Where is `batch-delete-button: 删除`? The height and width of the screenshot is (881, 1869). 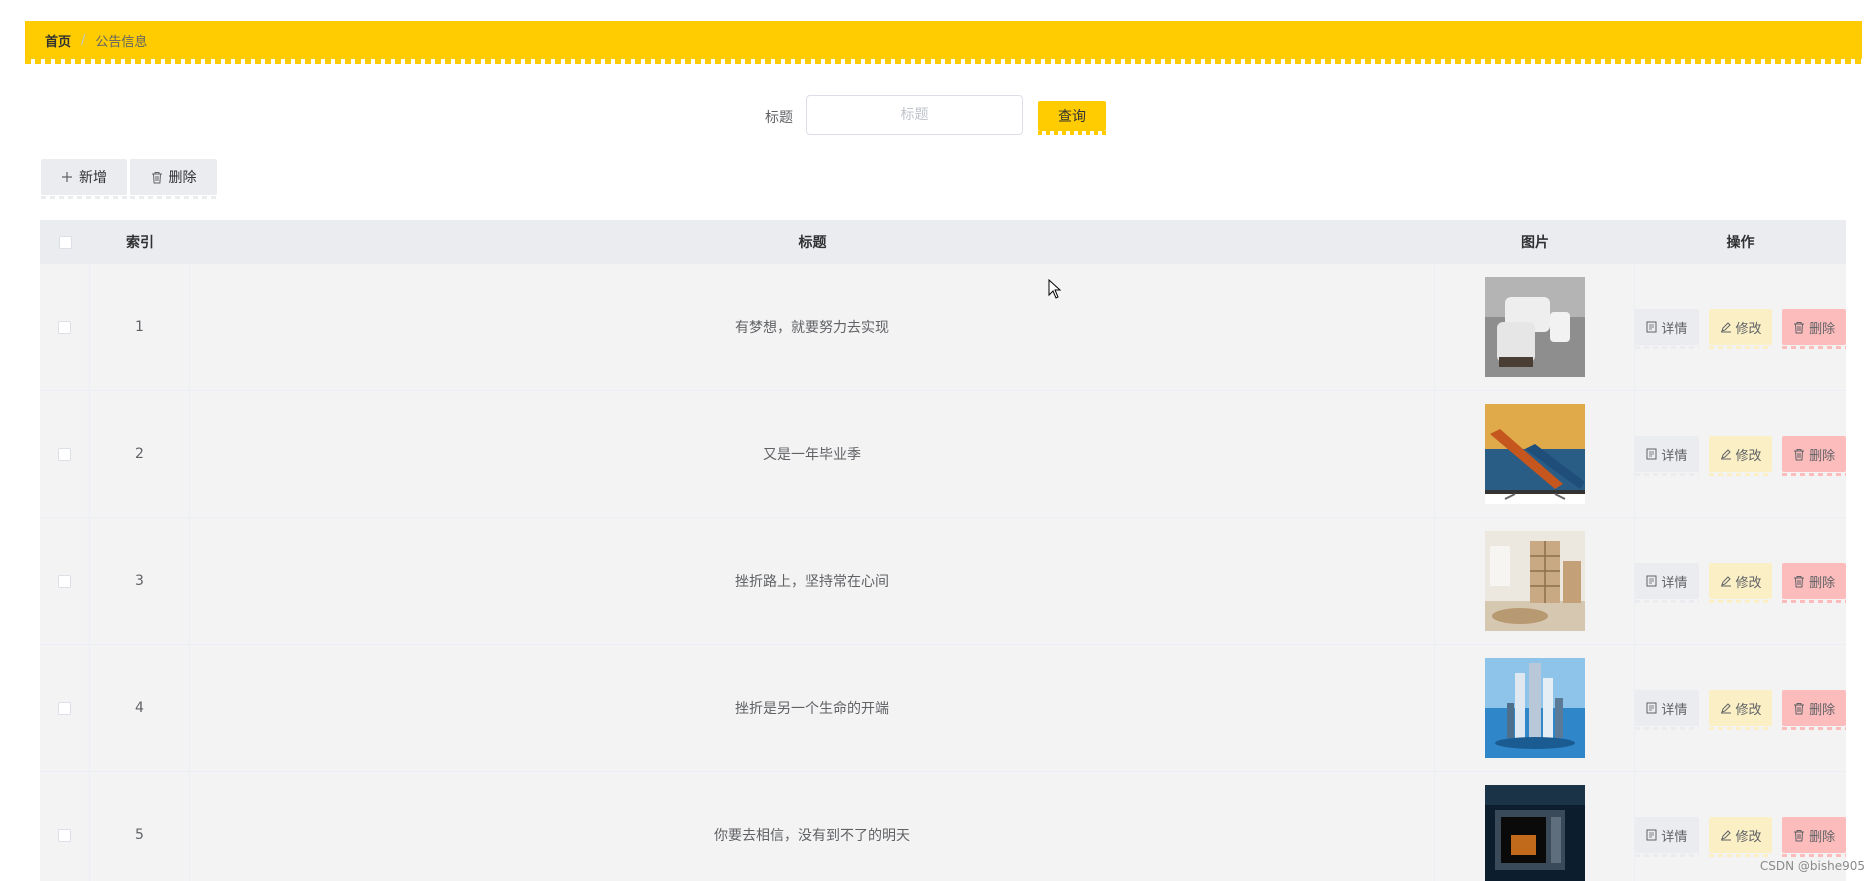 batch-delete-button: 删除 is located at coordinates (173, 179).